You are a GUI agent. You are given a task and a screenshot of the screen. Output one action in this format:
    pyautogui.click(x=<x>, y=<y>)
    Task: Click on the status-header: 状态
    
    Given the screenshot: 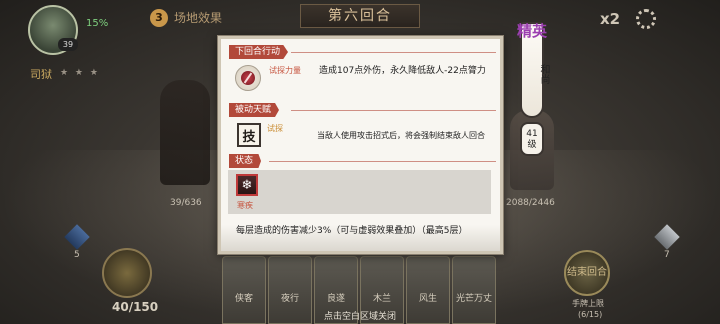 What is the action you would take?
    pyautogui.click(x=245, y=161)
    